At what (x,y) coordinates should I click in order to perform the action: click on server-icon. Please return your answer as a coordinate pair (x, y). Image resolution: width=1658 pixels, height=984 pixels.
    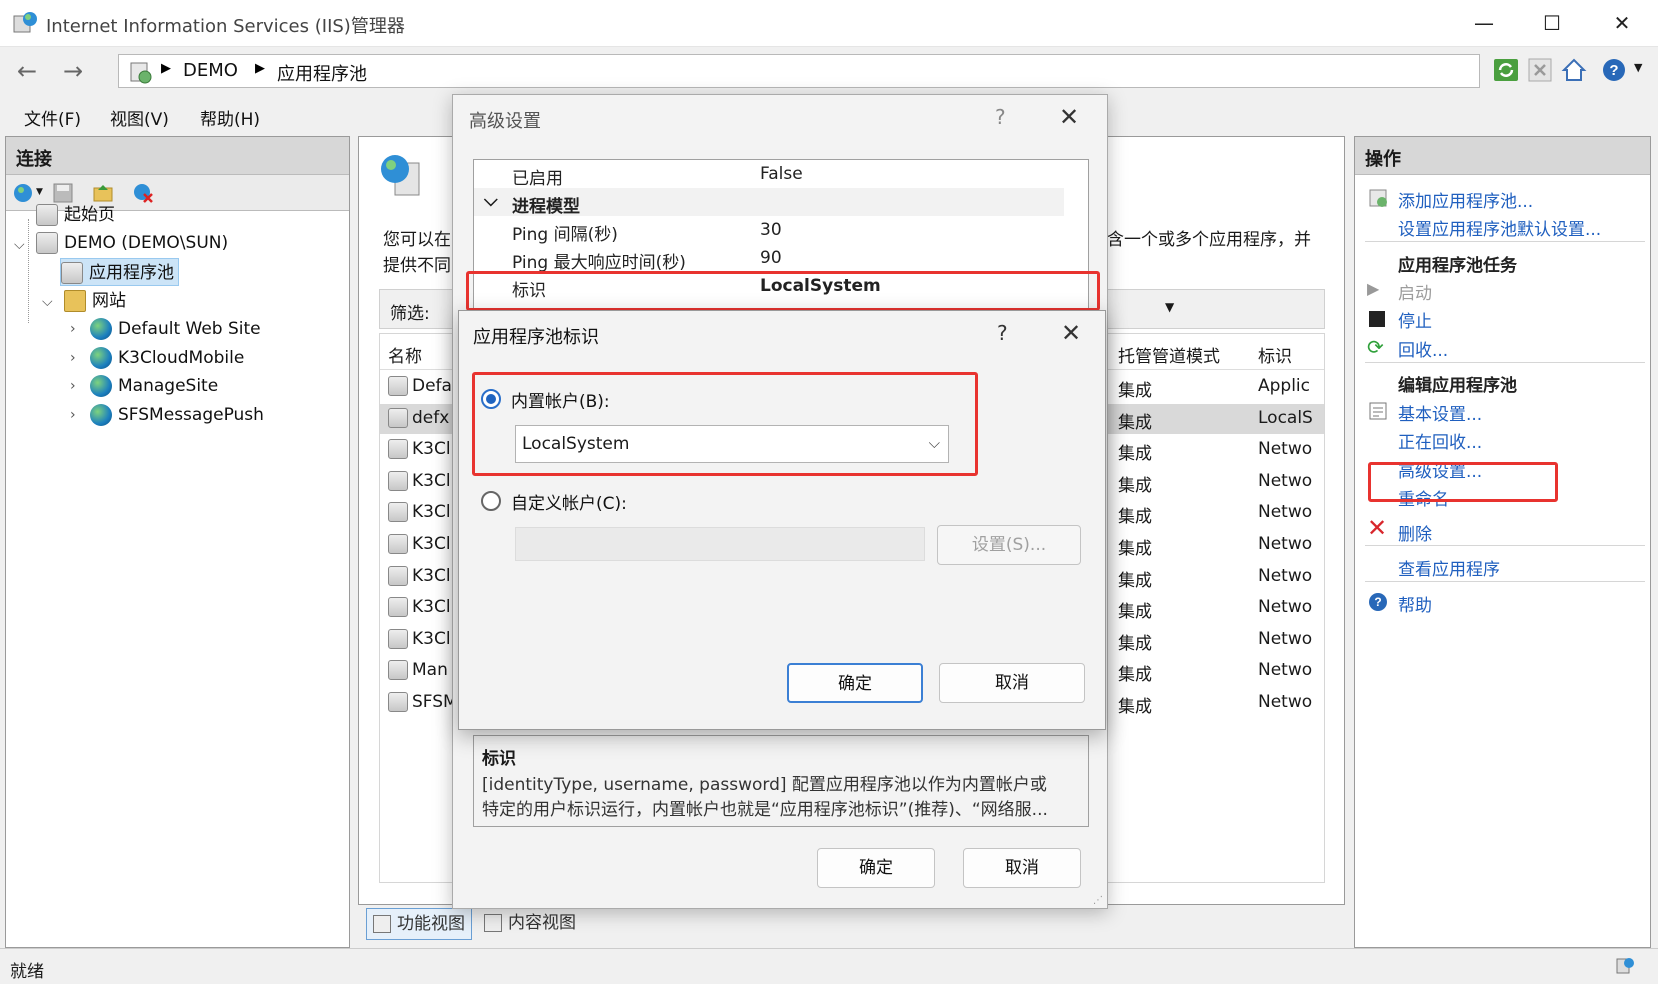
    Looking at the image, I should click on (47, 243).